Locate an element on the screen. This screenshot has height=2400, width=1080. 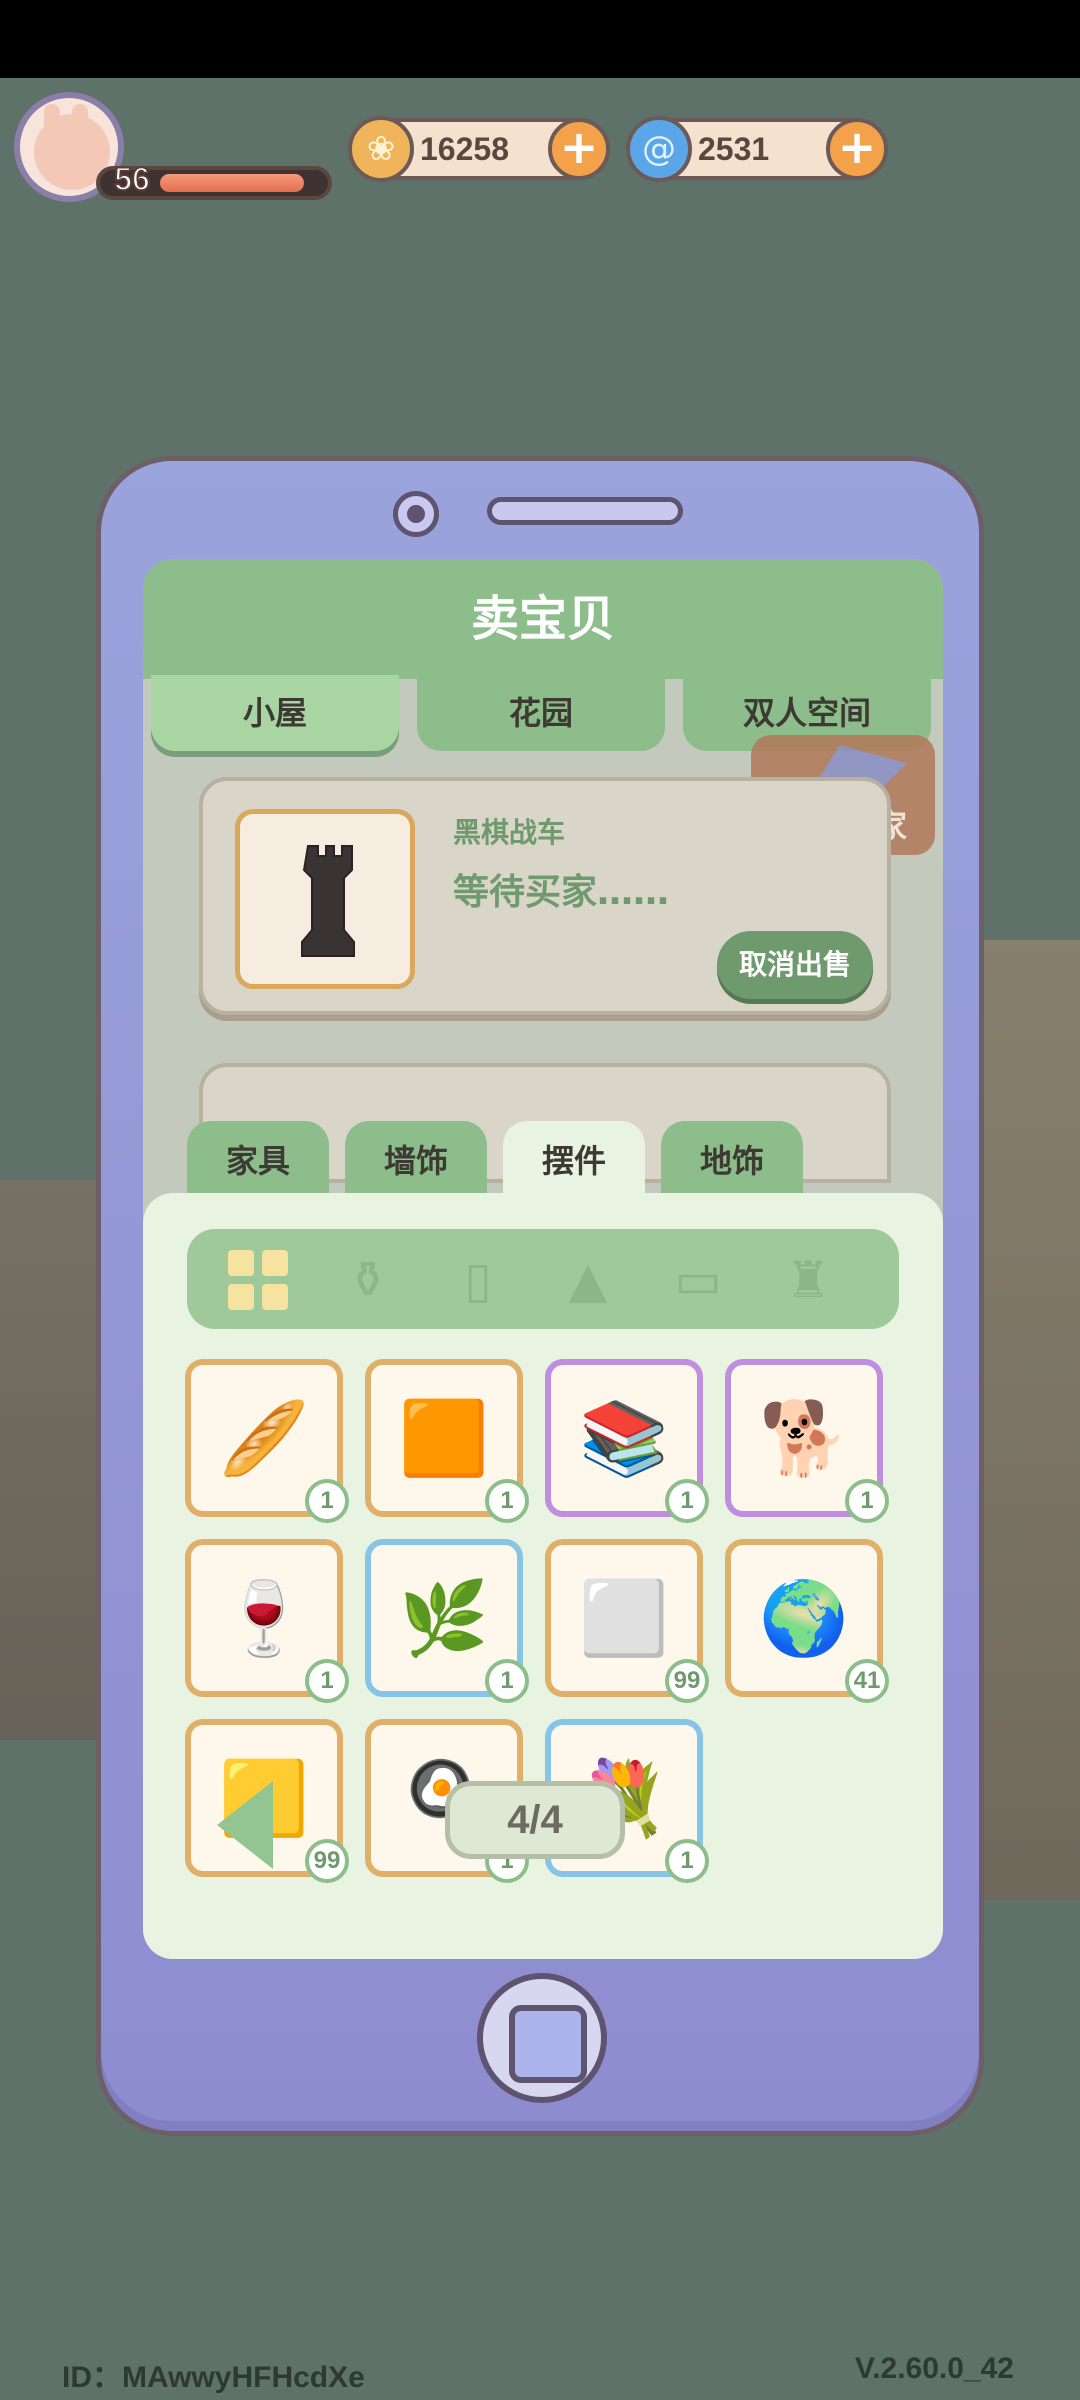
inventory-slot-terrarium: 🌿 1 is located at coordinates (447, 1621).